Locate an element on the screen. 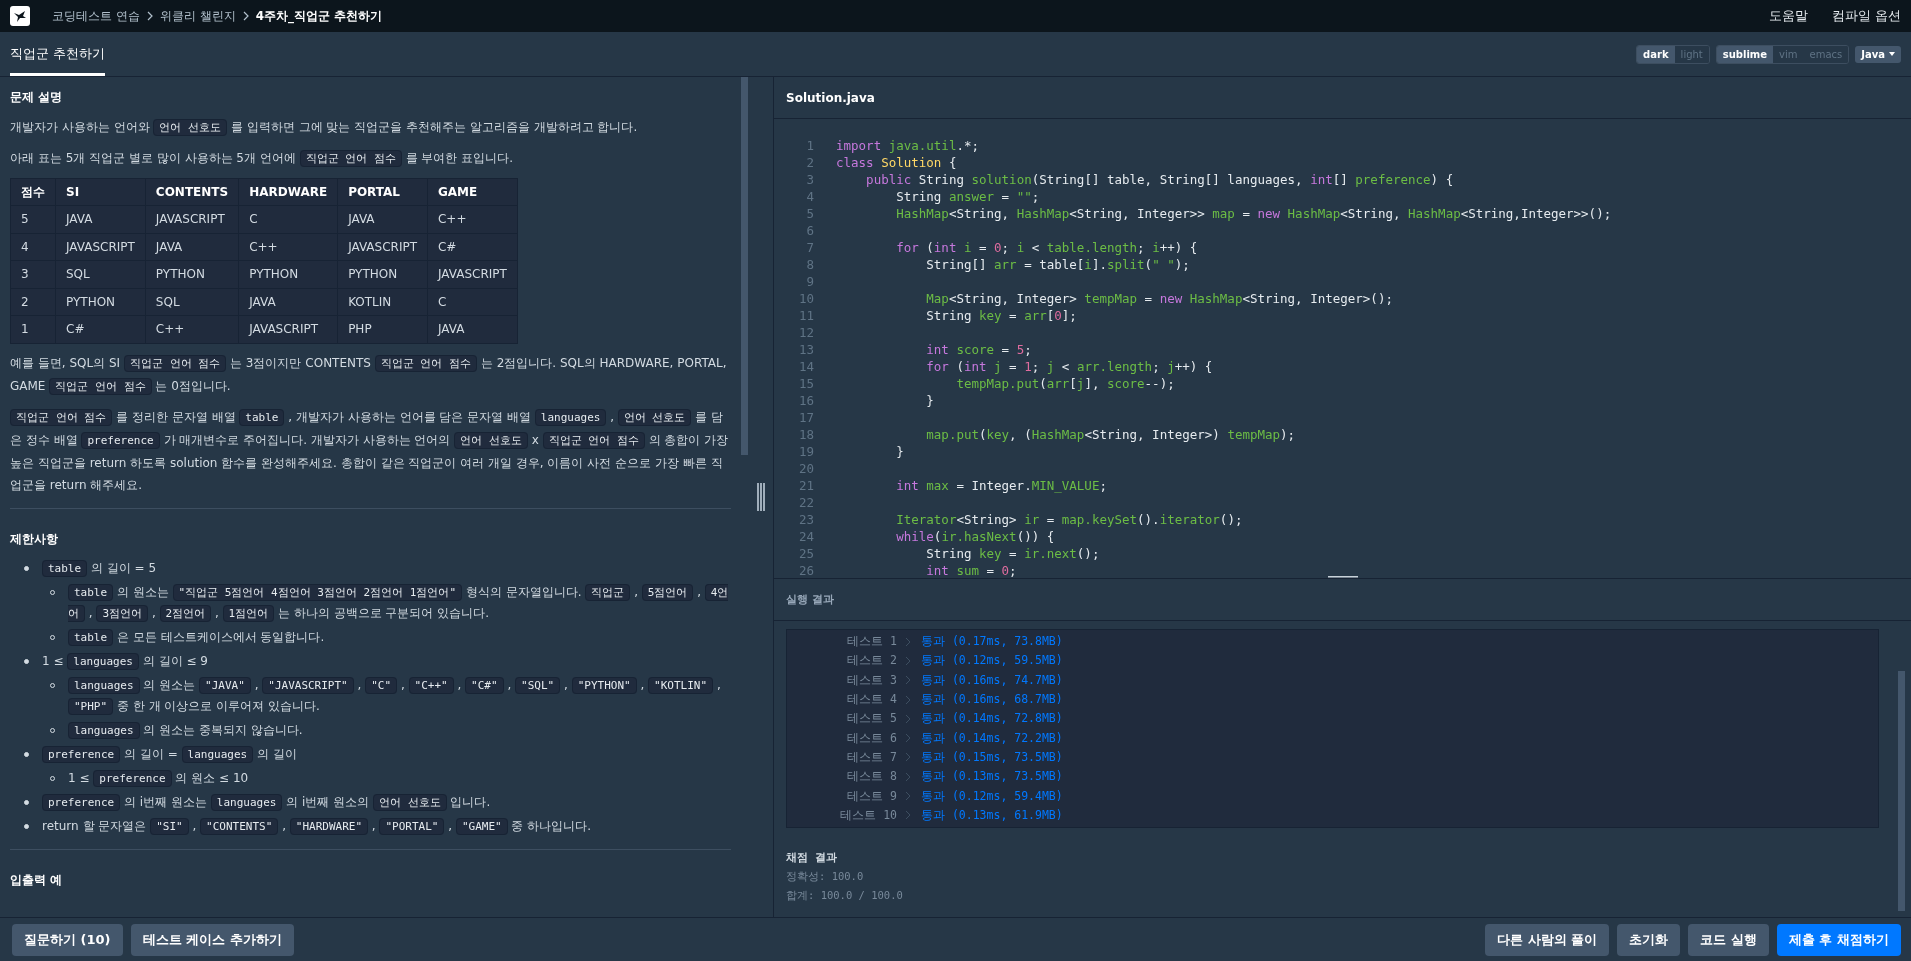 The image size is (1911, 961). option-toggle: dark is located at coordinates (1656, 54).